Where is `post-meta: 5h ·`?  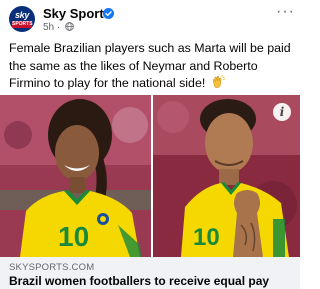 post-meta: 5h · is located at coordinates (58, 27).